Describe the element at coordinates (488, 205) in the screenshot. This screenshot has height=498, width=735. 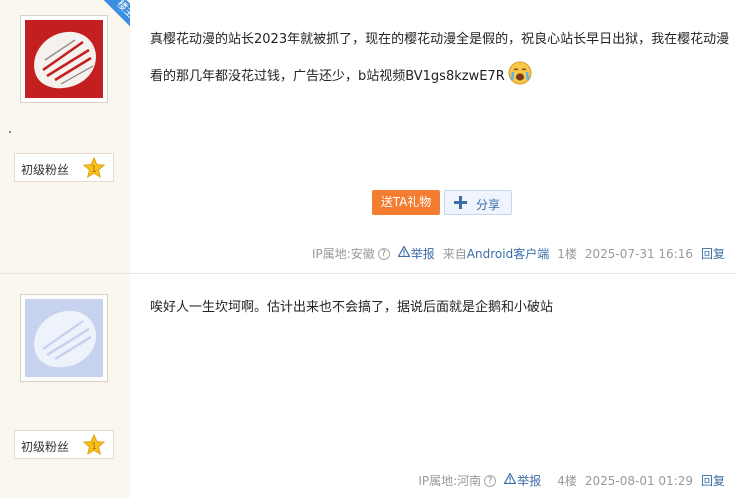
I see `share-label: 分享` at that location.